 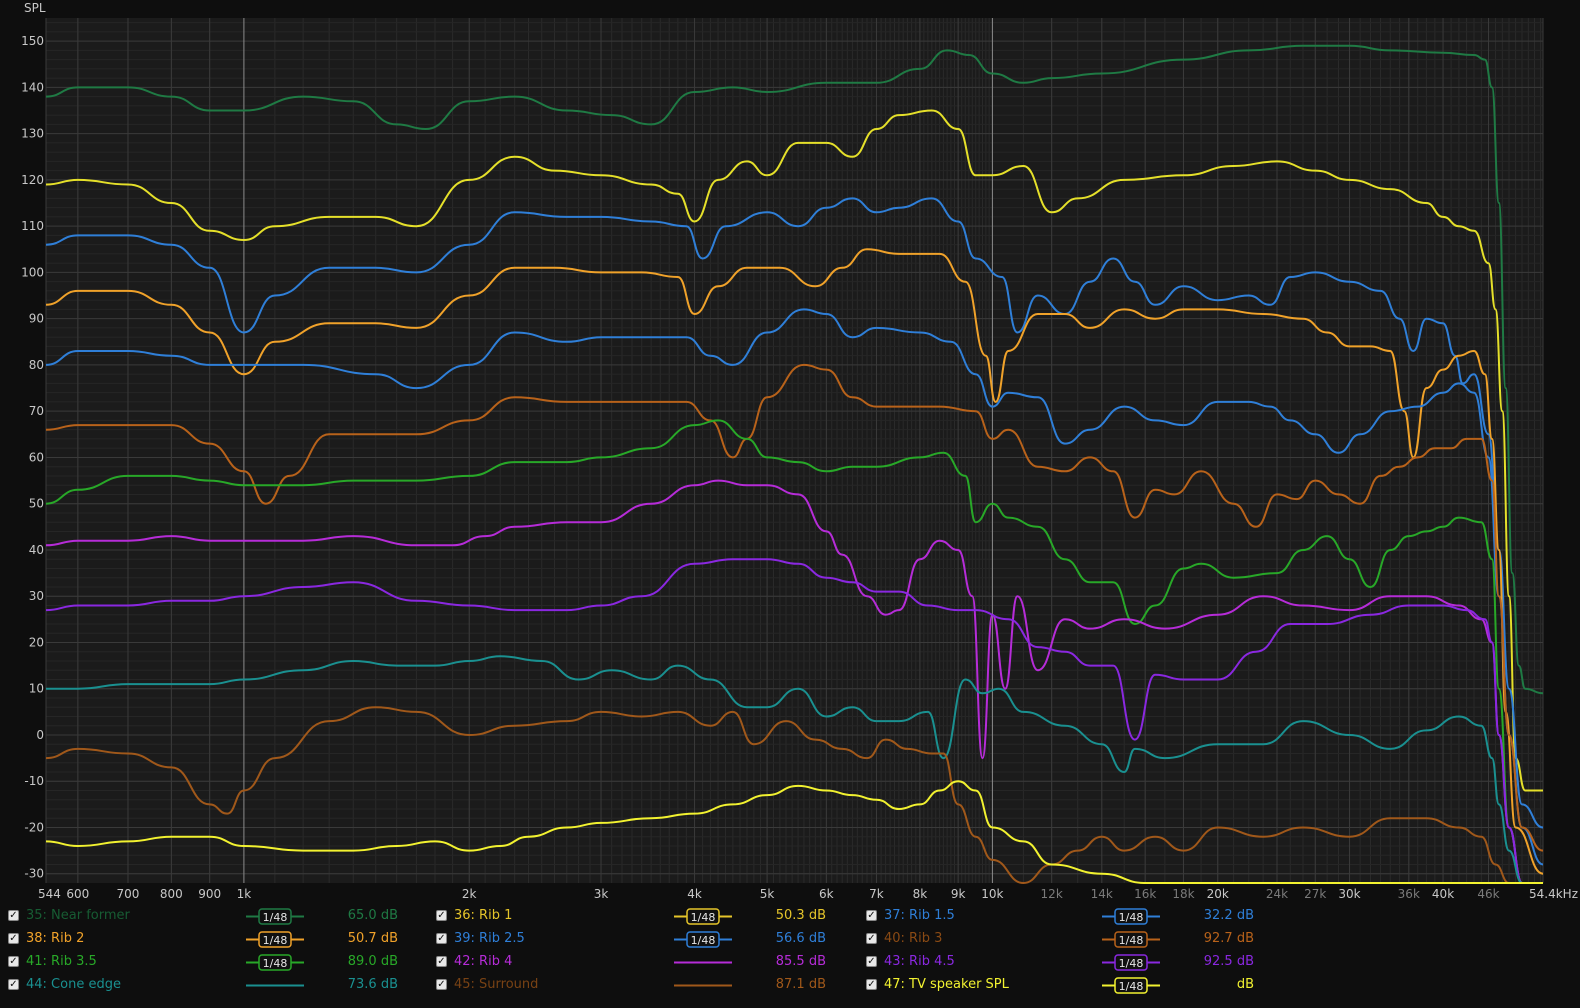 I want to click on legend-item-42: ✓ 42: Rib 4, so click(x=536, y=963).